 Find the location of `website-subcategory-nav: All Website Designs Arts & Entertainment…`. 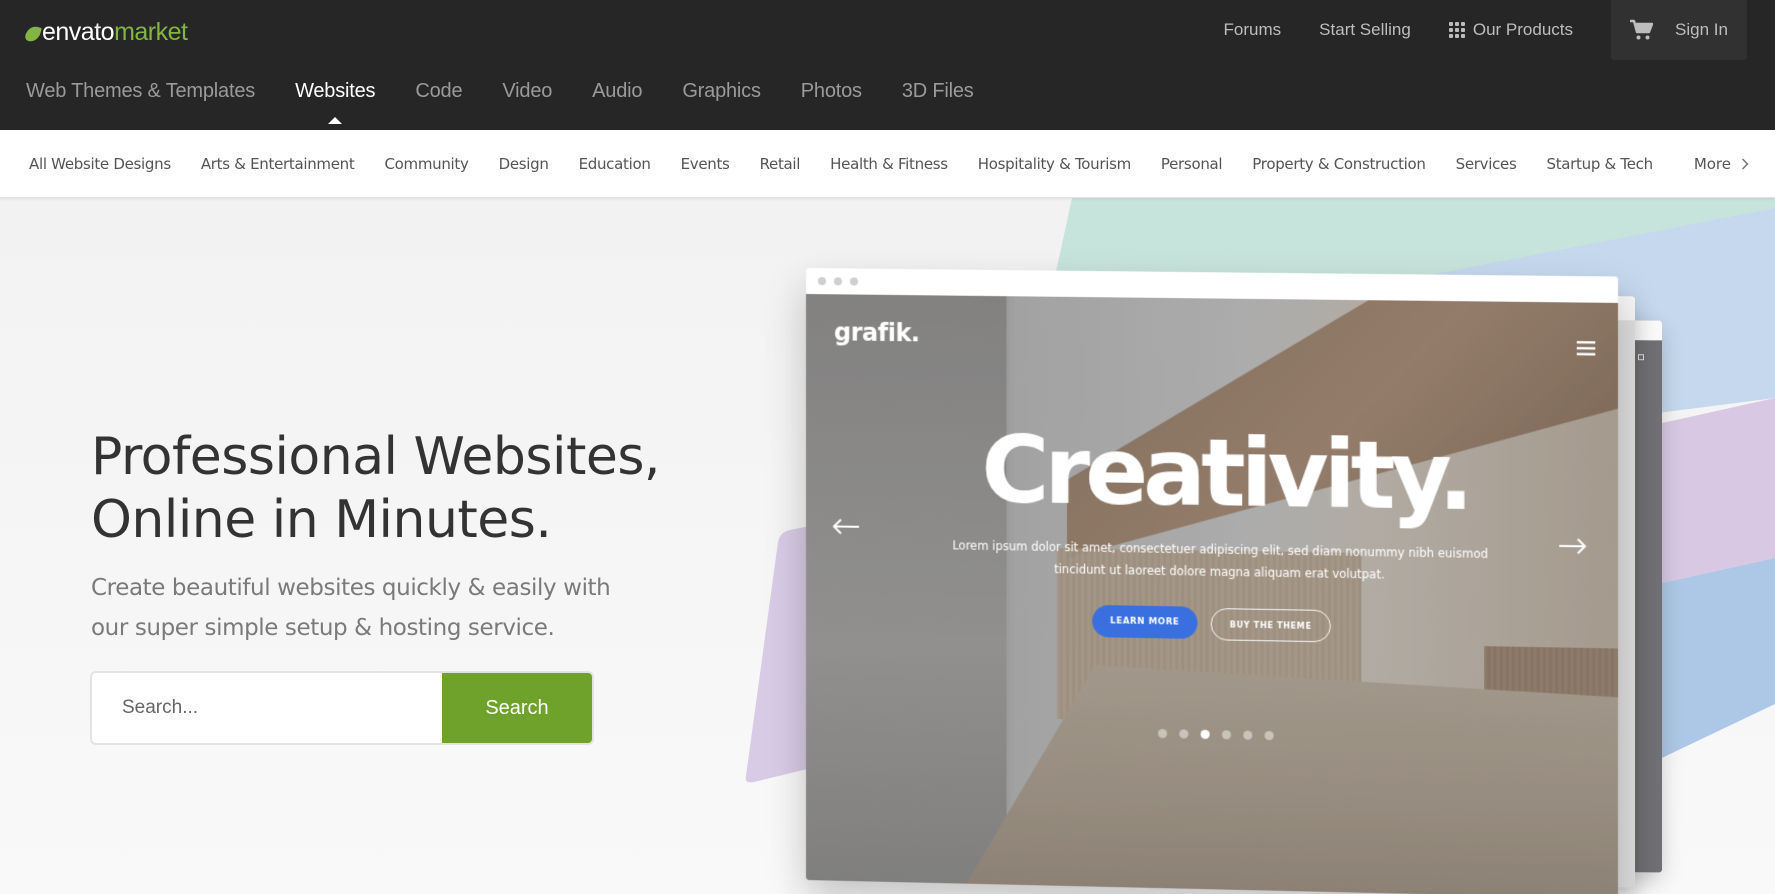

website-subcategory-nav: All Website Designs Arts & Entertainment… is located at coordinates (887, 164).